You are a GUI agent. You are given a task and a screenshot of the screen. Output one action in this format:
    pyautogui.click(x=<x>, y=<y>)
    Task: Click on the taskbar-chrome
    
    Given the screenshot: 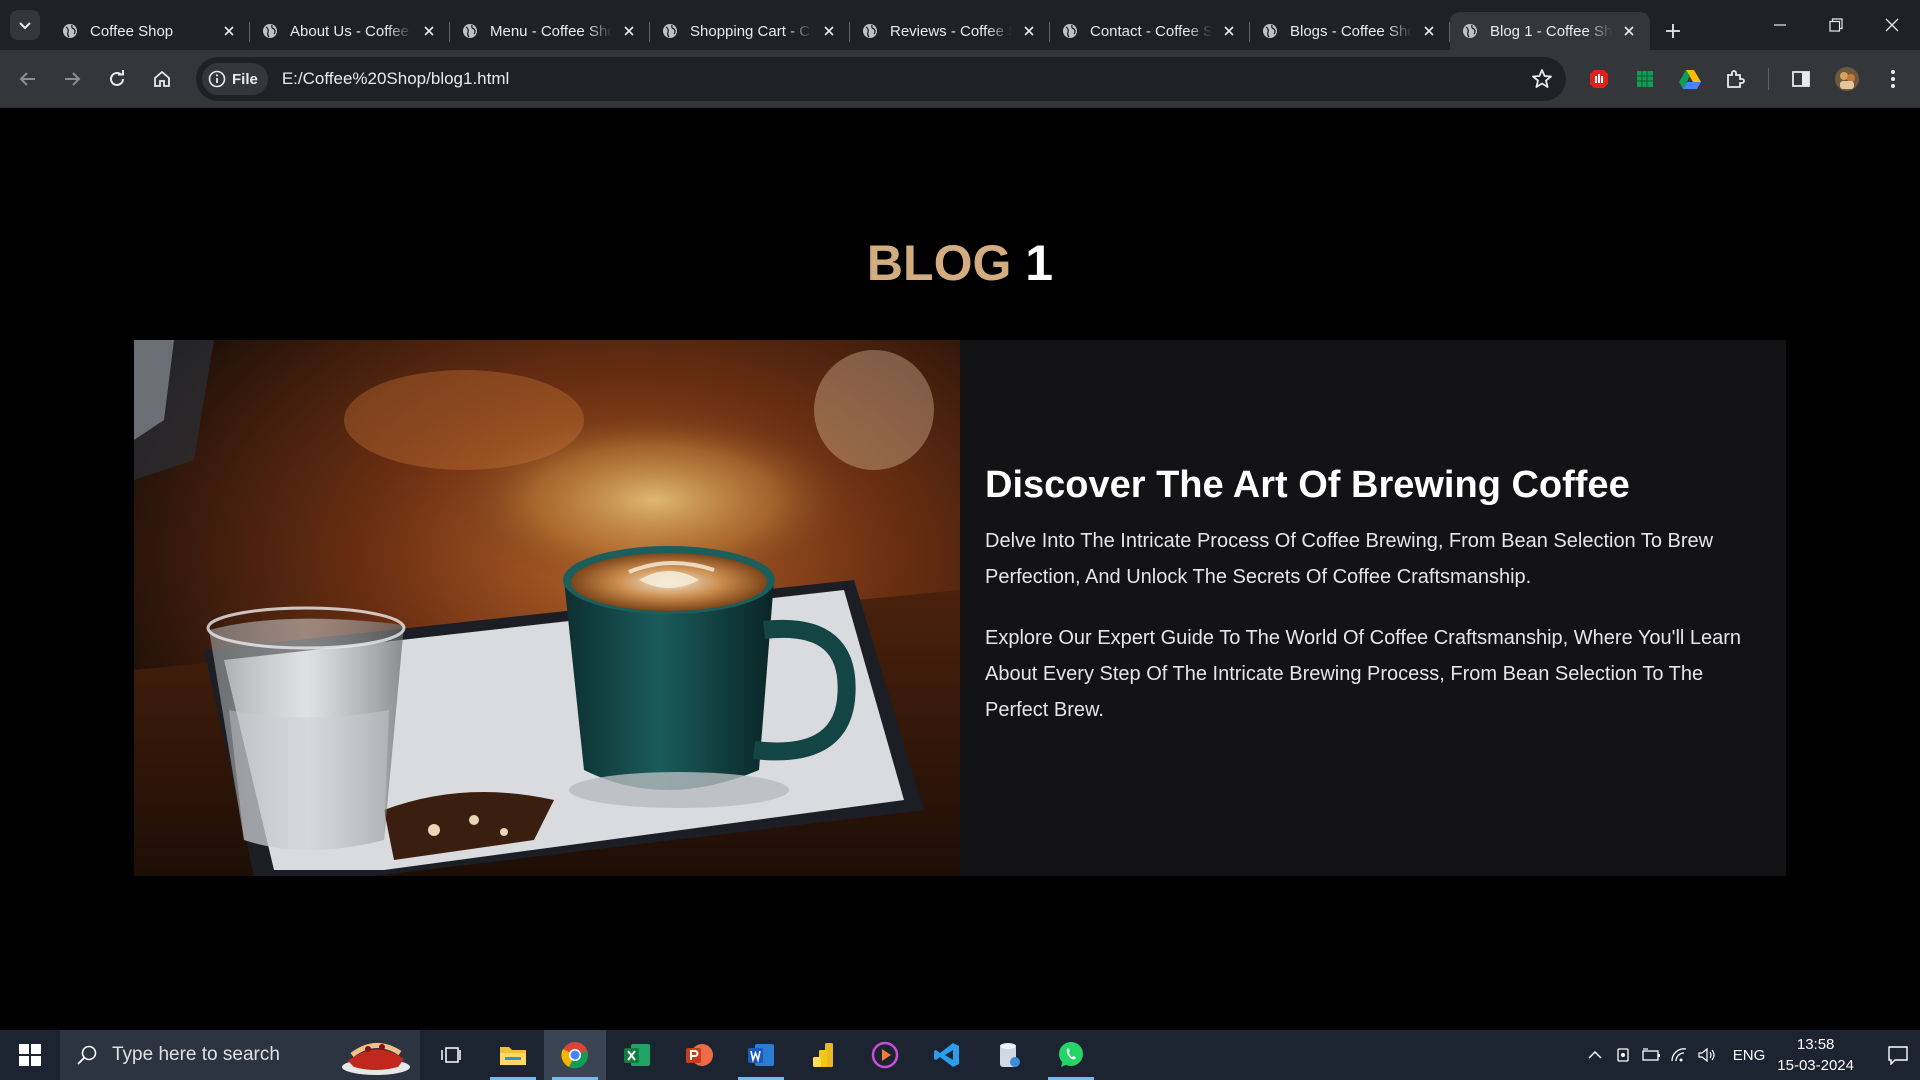 What is the action you would take?
    pyautogui.click(x=575, y=1055)
    